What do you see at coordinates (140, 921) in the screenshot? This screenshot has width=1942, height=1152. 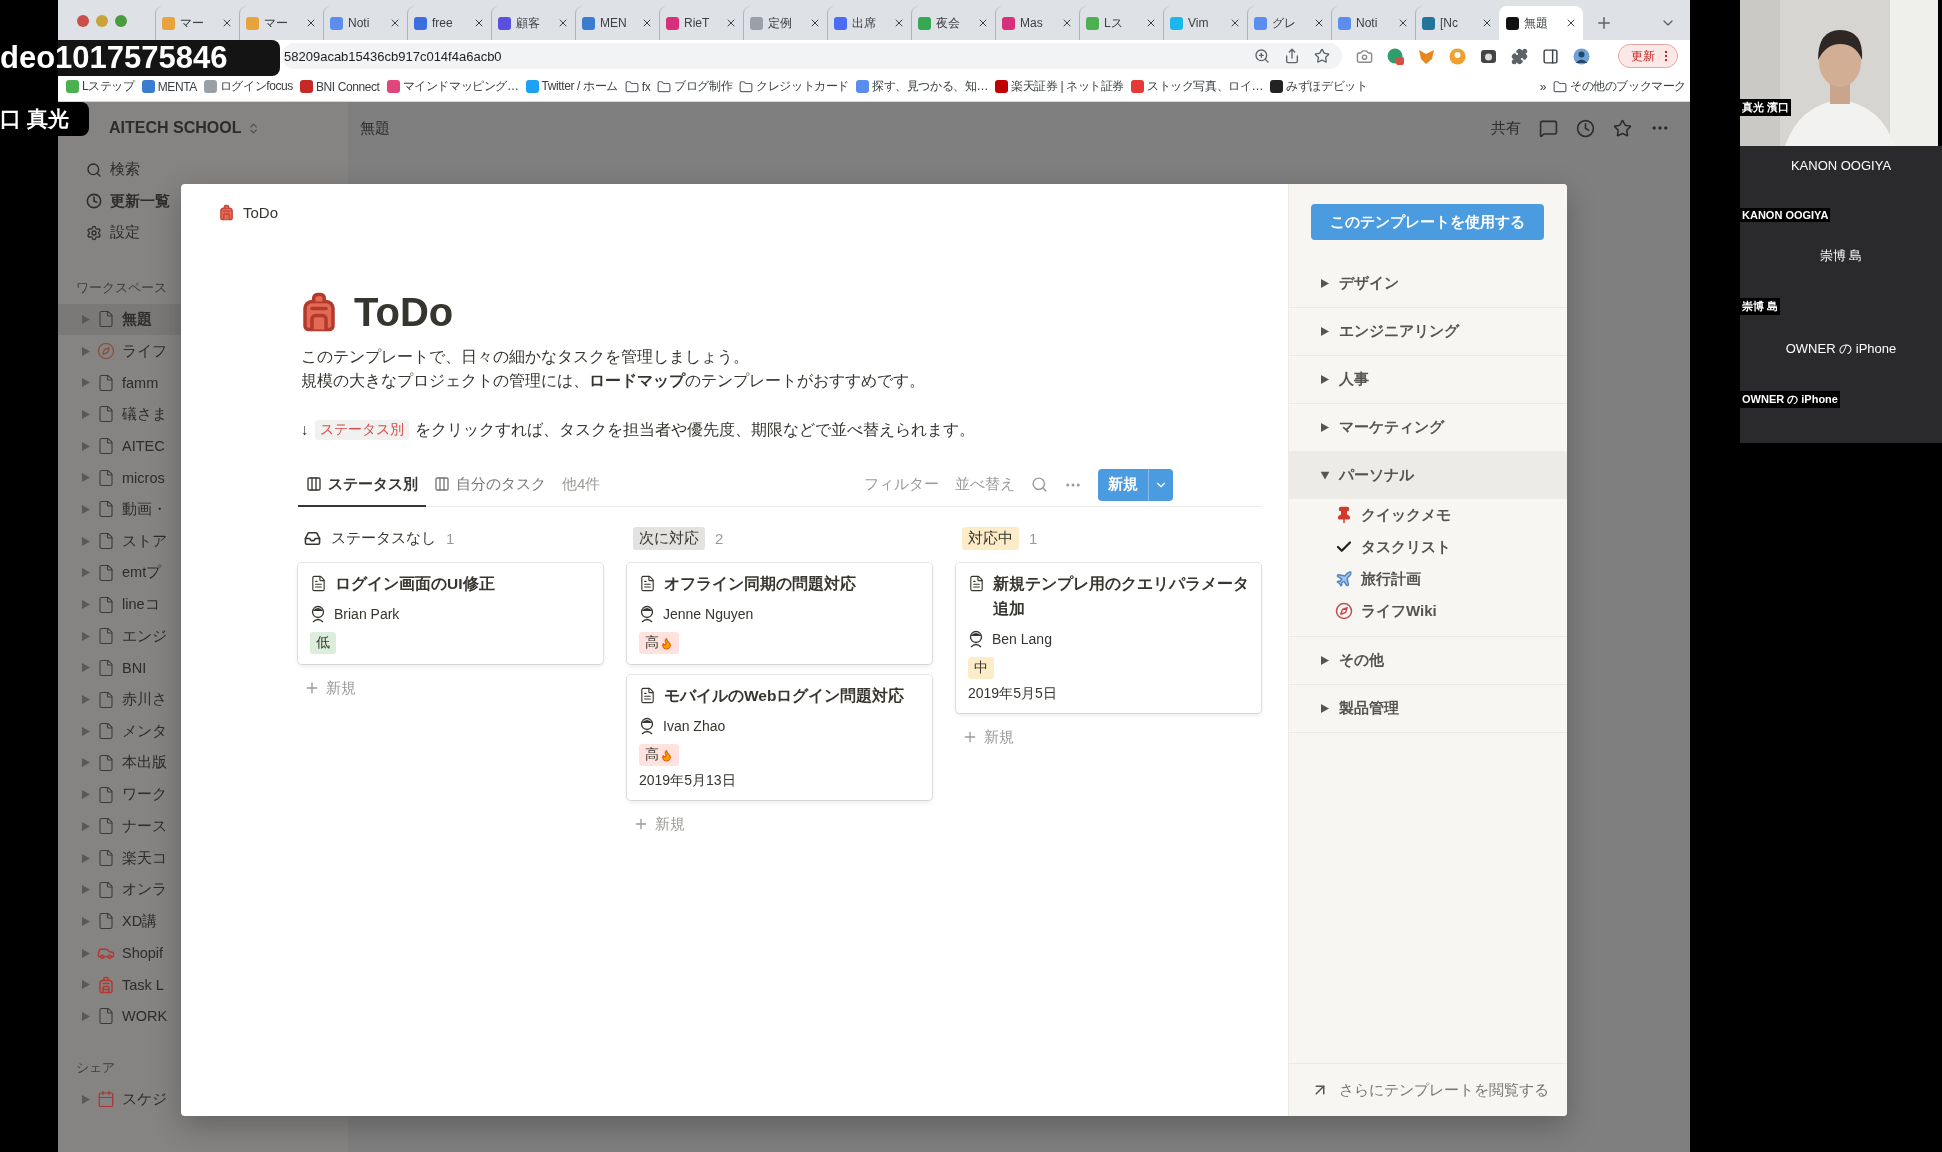 I see `sidebar-page: XD講` at bounding box center [140, 921].